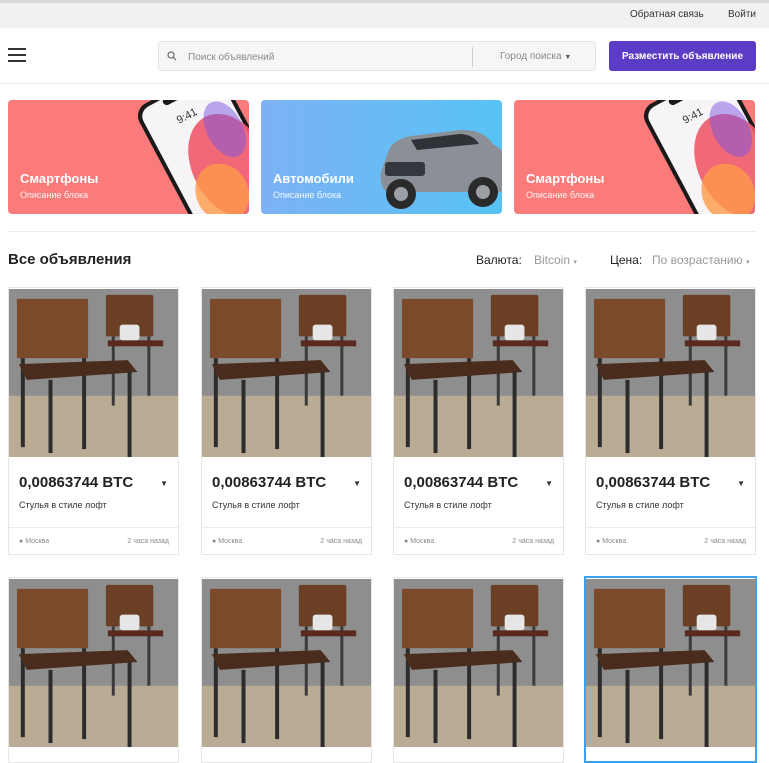  I want to click on post-ad-button: Разместить объявление, so click(682, 56).